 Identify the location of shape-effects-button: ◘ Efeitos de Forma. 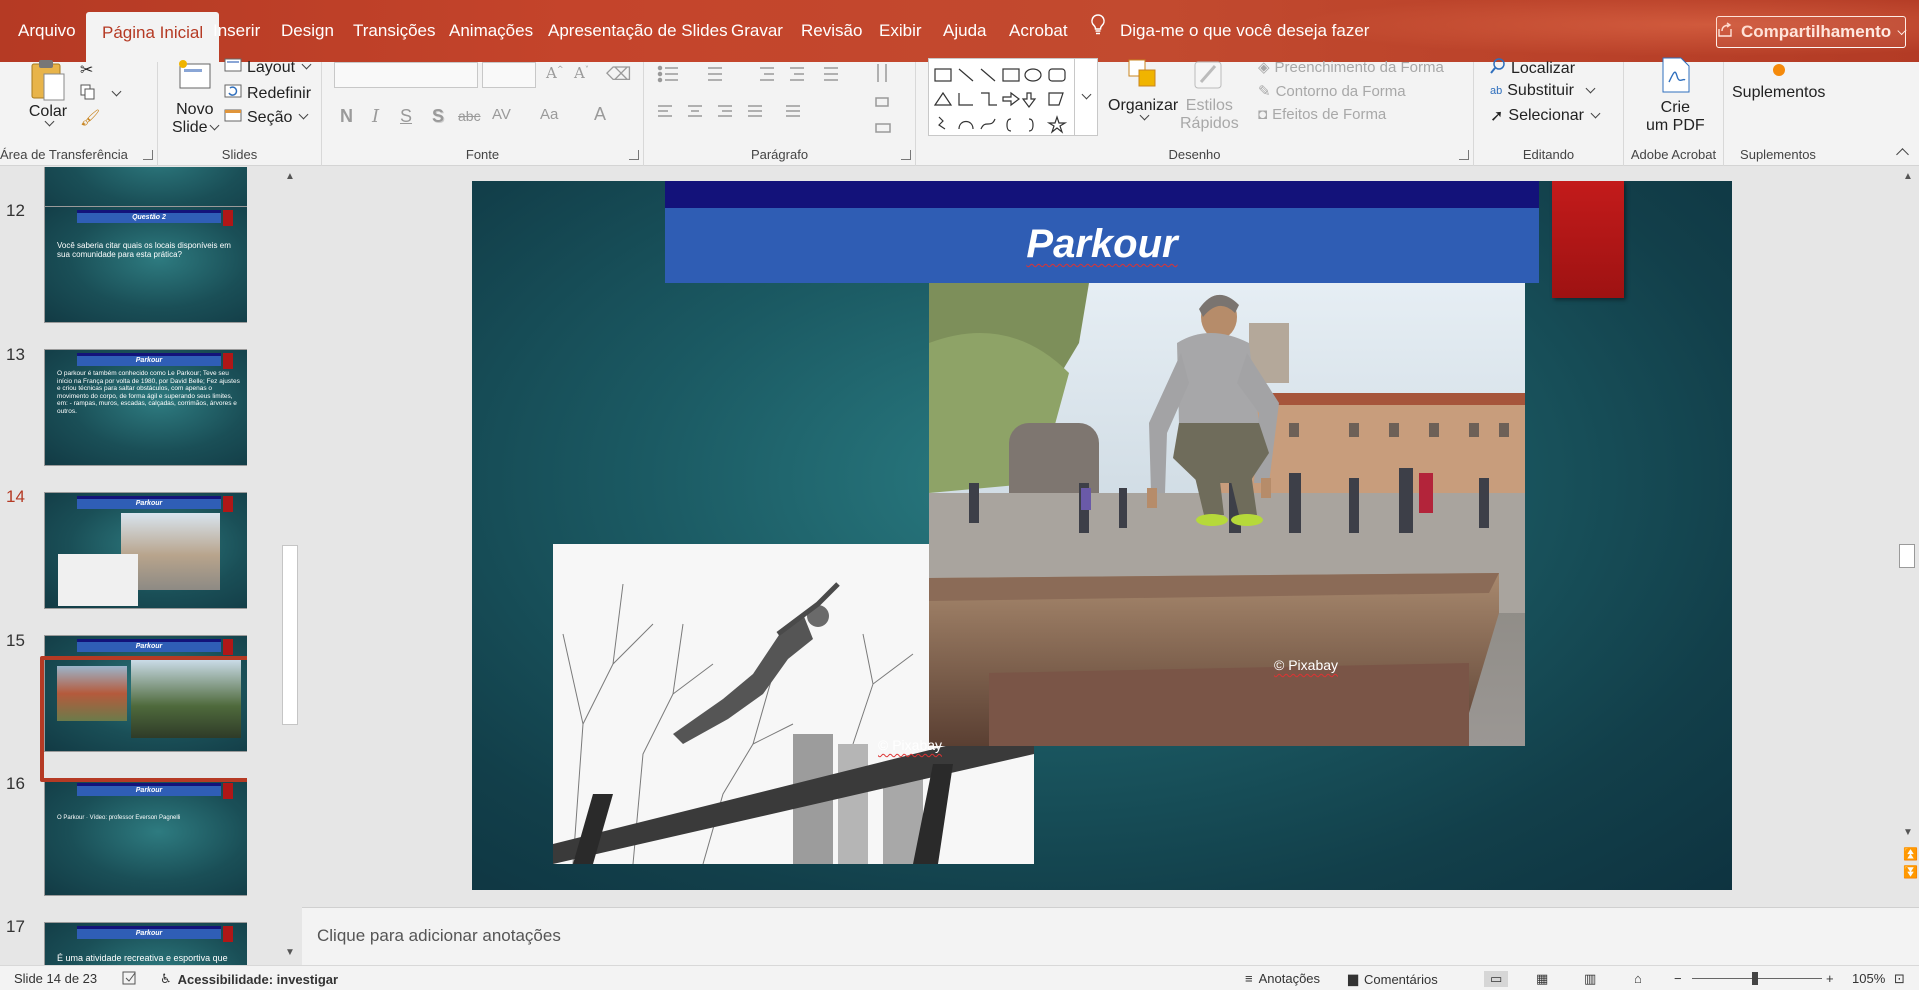
(1322, 114).